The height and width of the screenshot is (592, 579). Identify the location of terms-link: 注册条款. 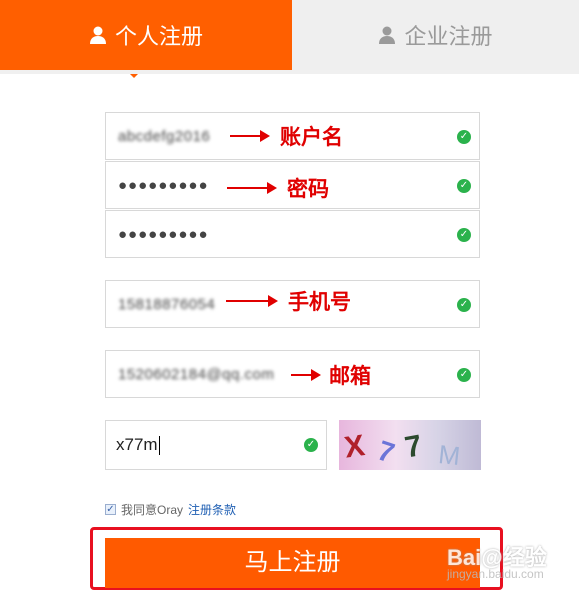
(212, 509).